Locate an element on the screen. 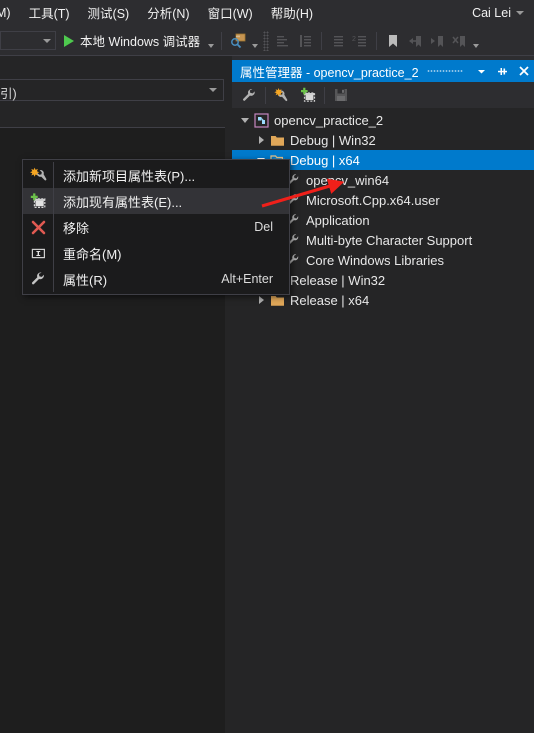 Image resolution: width=534 pixels, height=733 pixels. clear-bookmarks-icon is located at coordinates (459, 41).